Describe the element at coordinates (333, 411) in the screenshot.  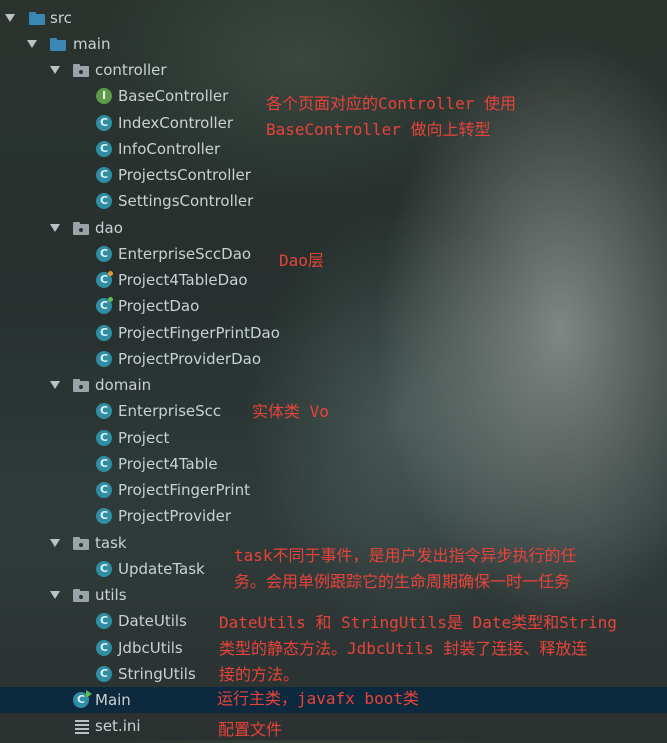
I see `tree-node-enterprisescc: C EnterpriseScc` at that location.